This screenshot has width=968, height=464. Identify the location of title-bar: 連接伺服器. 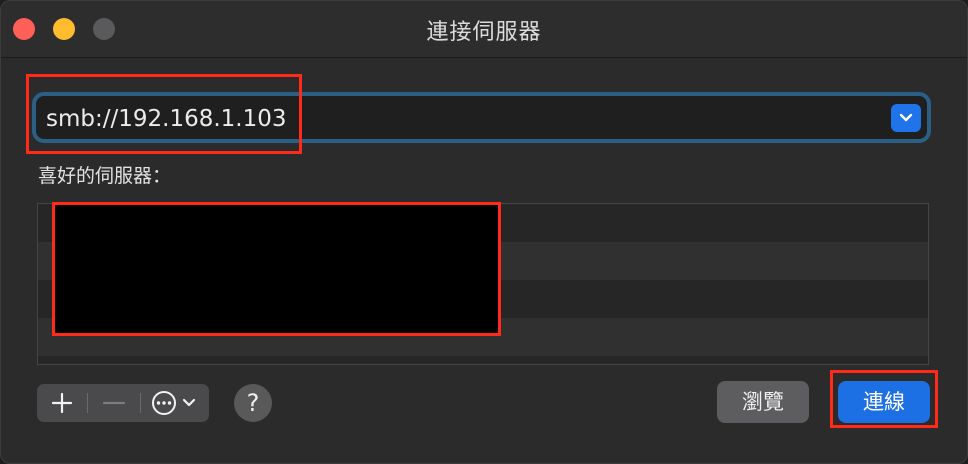
(484, 29).